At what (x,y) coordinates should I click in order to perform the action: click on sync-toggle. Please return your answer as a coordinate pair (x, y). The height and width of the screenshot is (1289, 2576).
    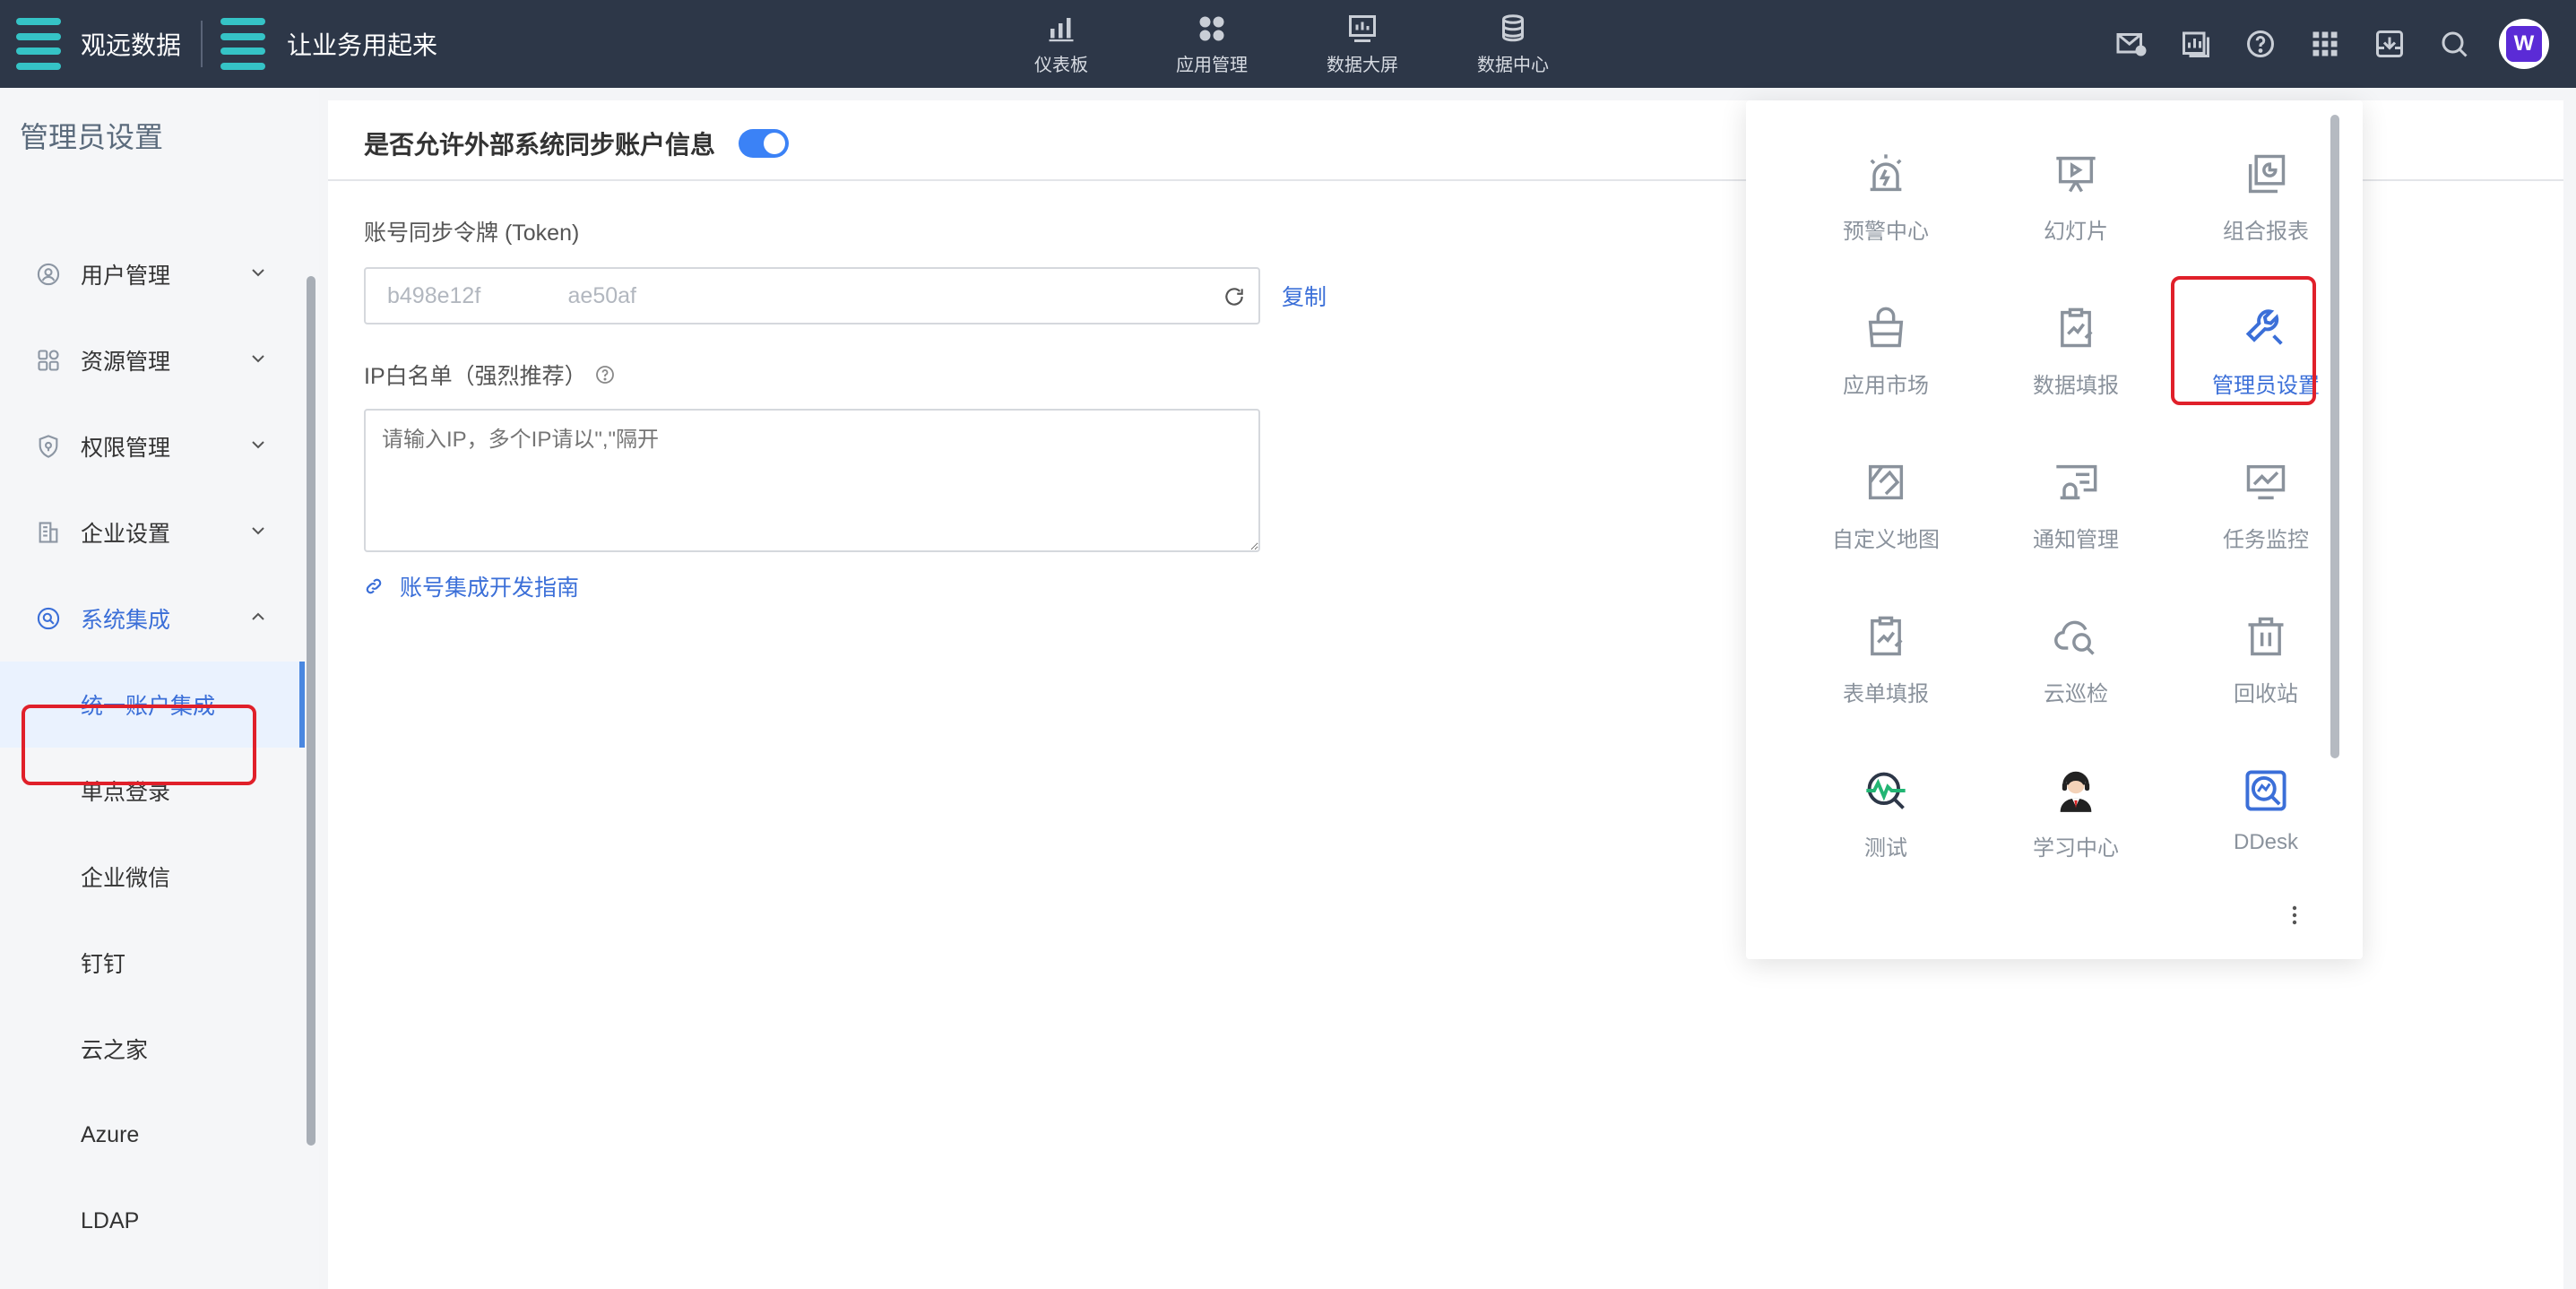
    Looking at the image, I should click on (764, 143).